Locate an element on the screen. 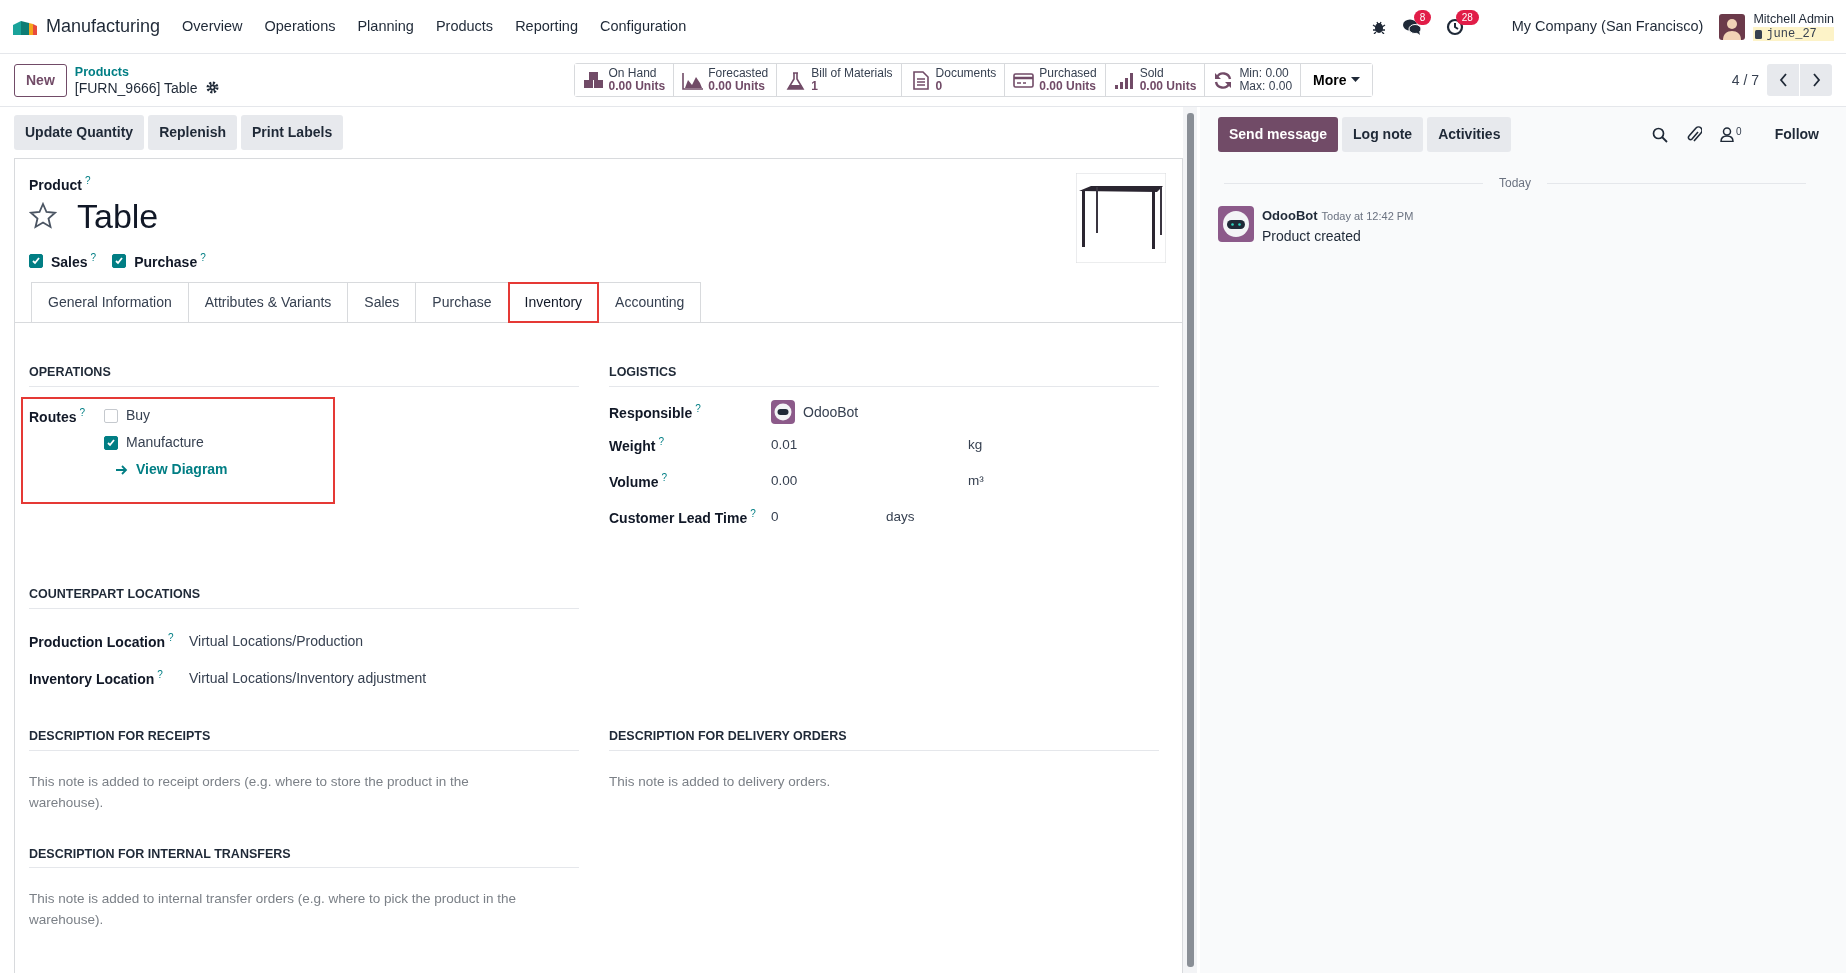 This screenshot has height=973, width=1846. signal-bars-icon is located at coordinates (1124, 80).